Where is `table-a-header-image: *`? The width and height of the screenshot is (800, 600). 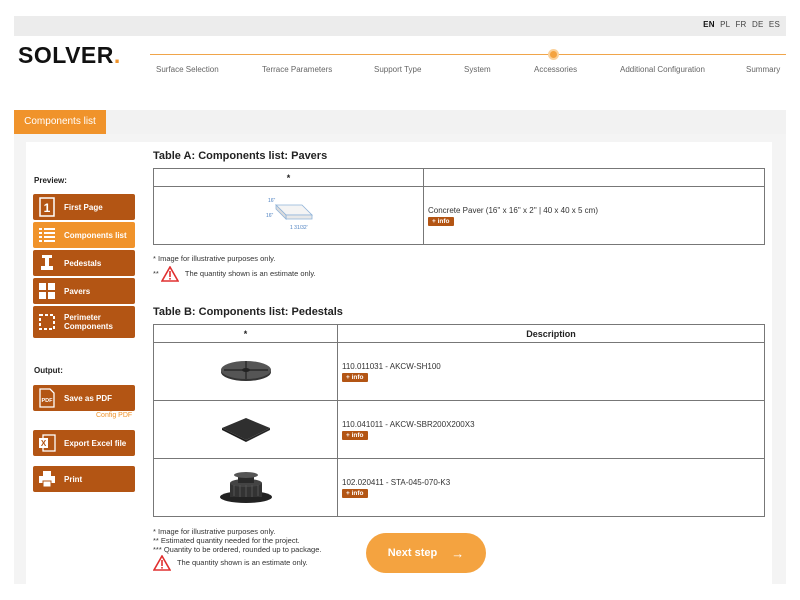 table-a-header-image: * is located at coordinates (288, 177).